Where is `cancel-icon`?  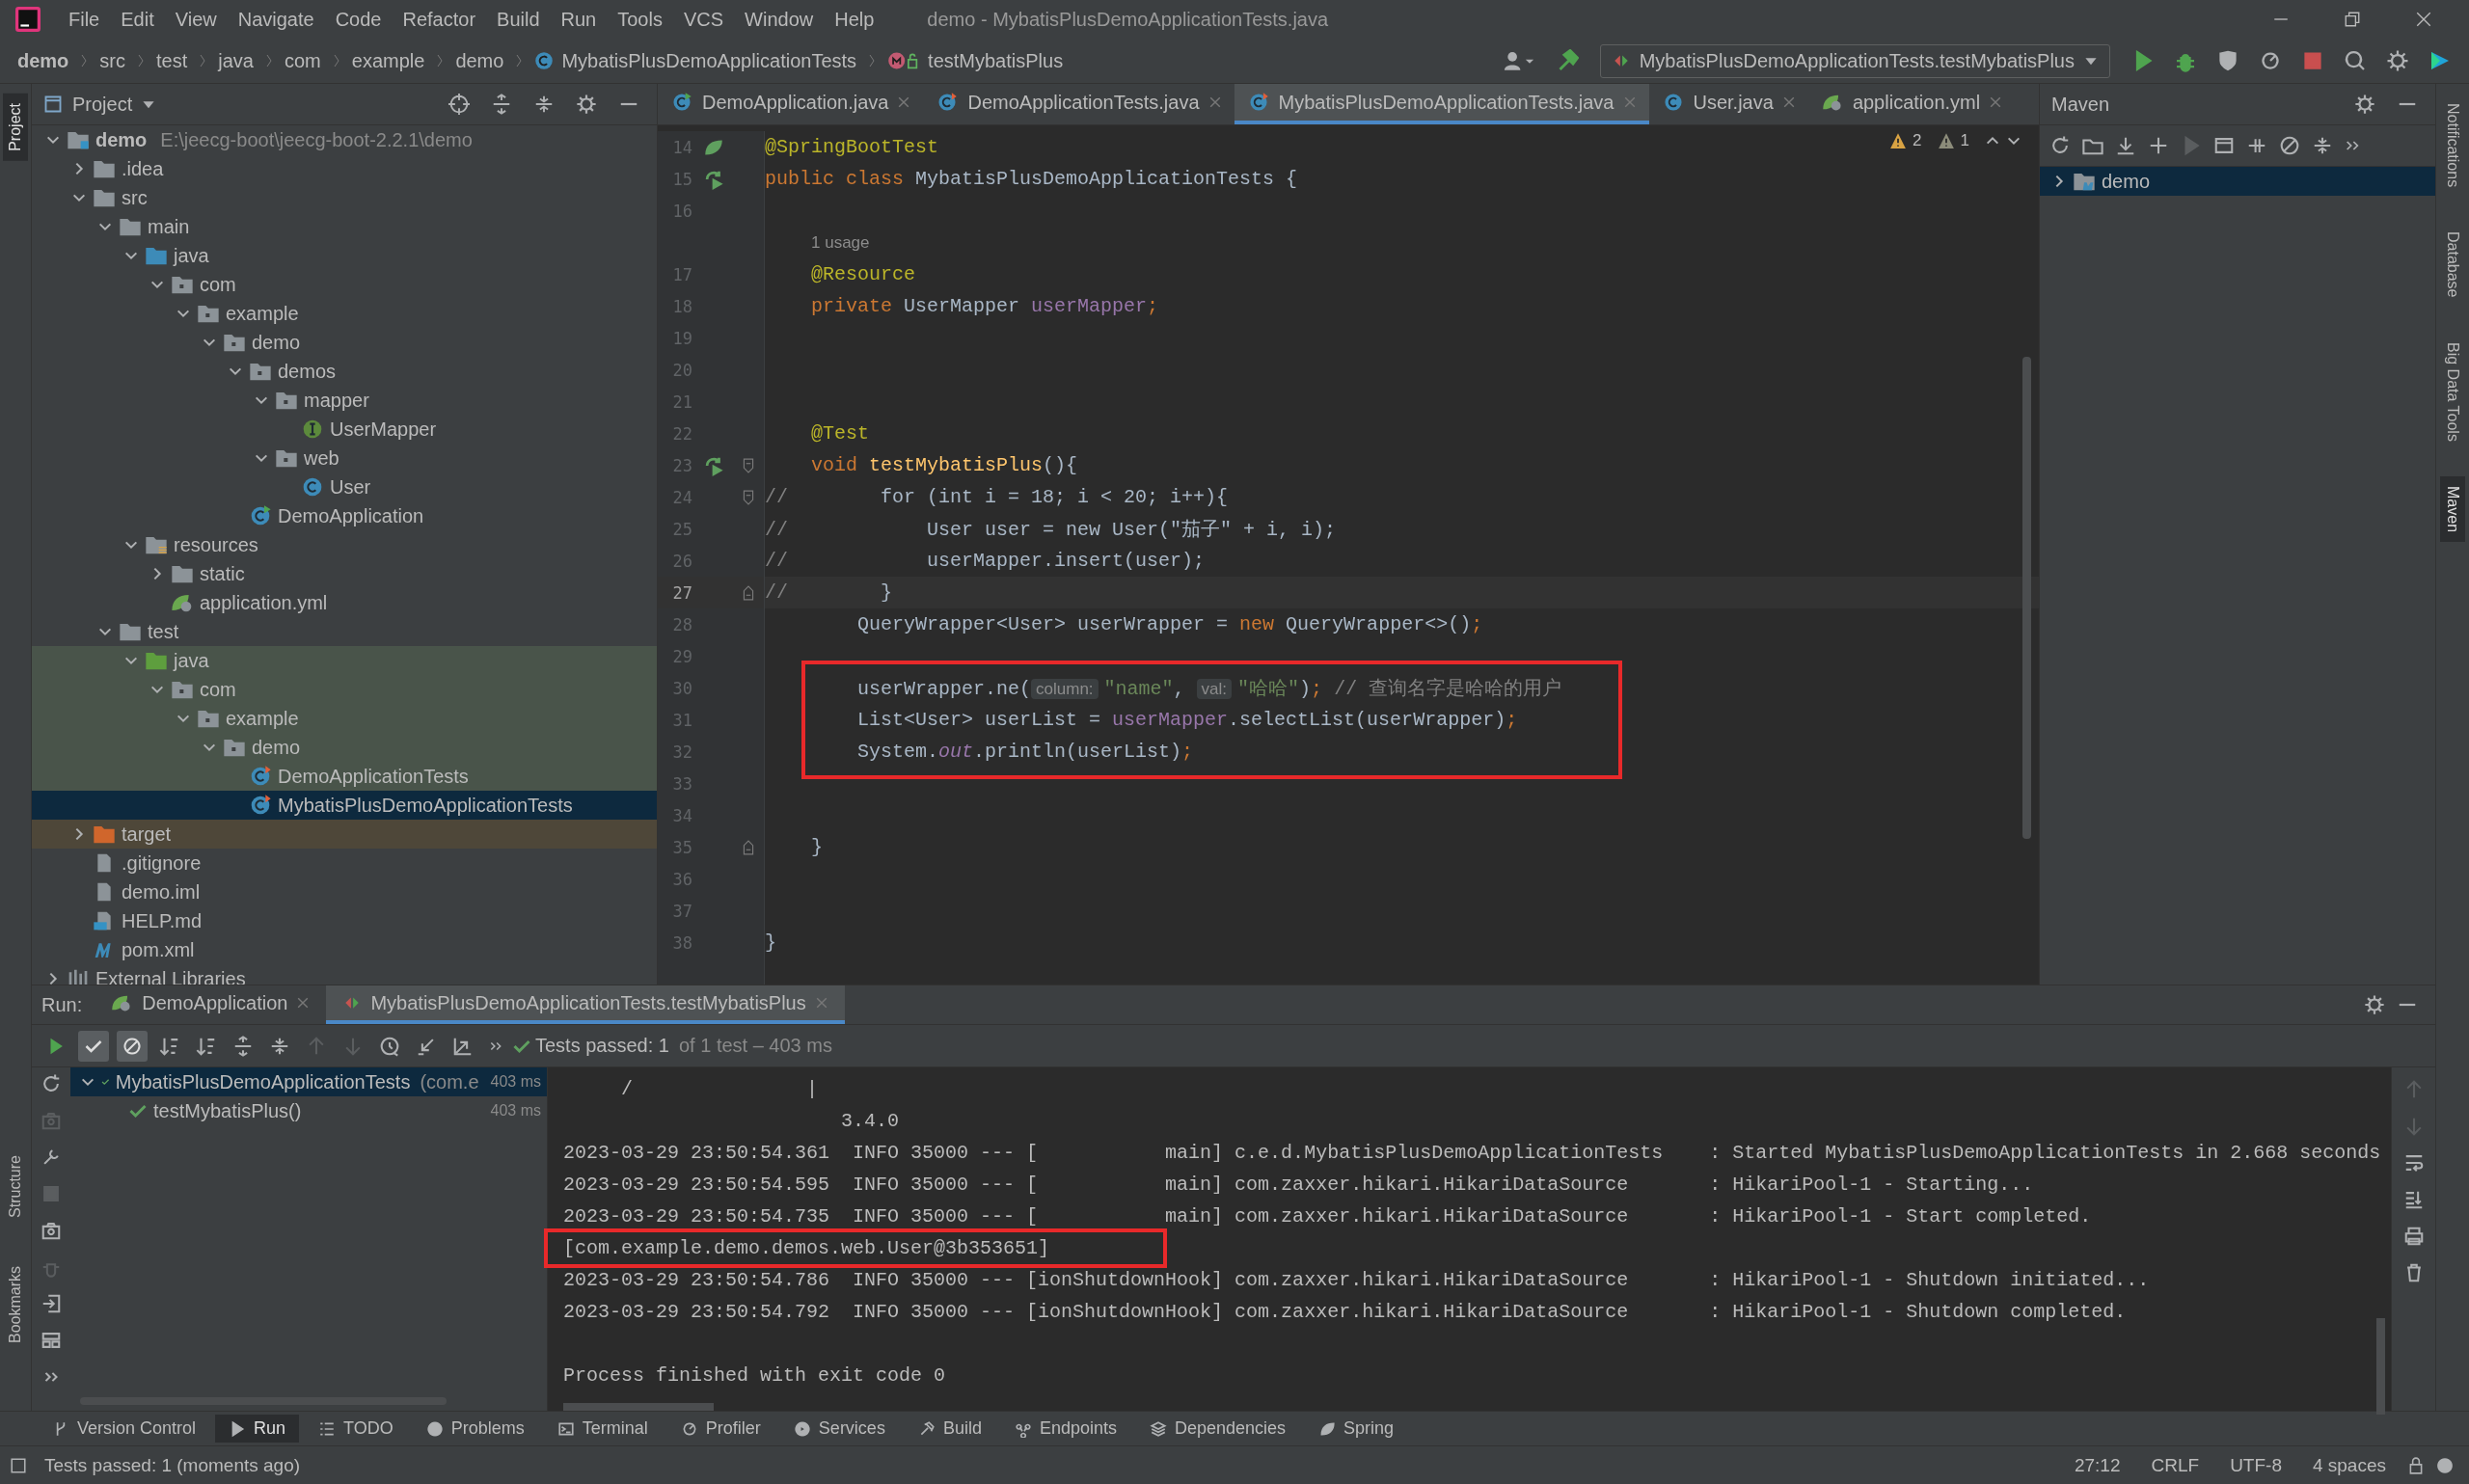
cancel-icon is located at coordinates (2289, 145).